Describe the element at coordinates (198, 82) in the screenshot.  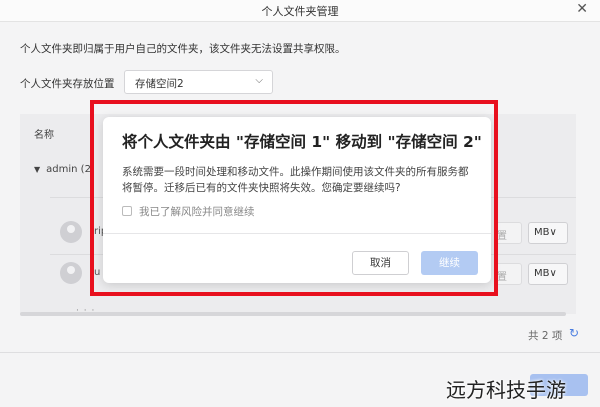
I see `location-select: 存储空间2 ⌵` at that location.